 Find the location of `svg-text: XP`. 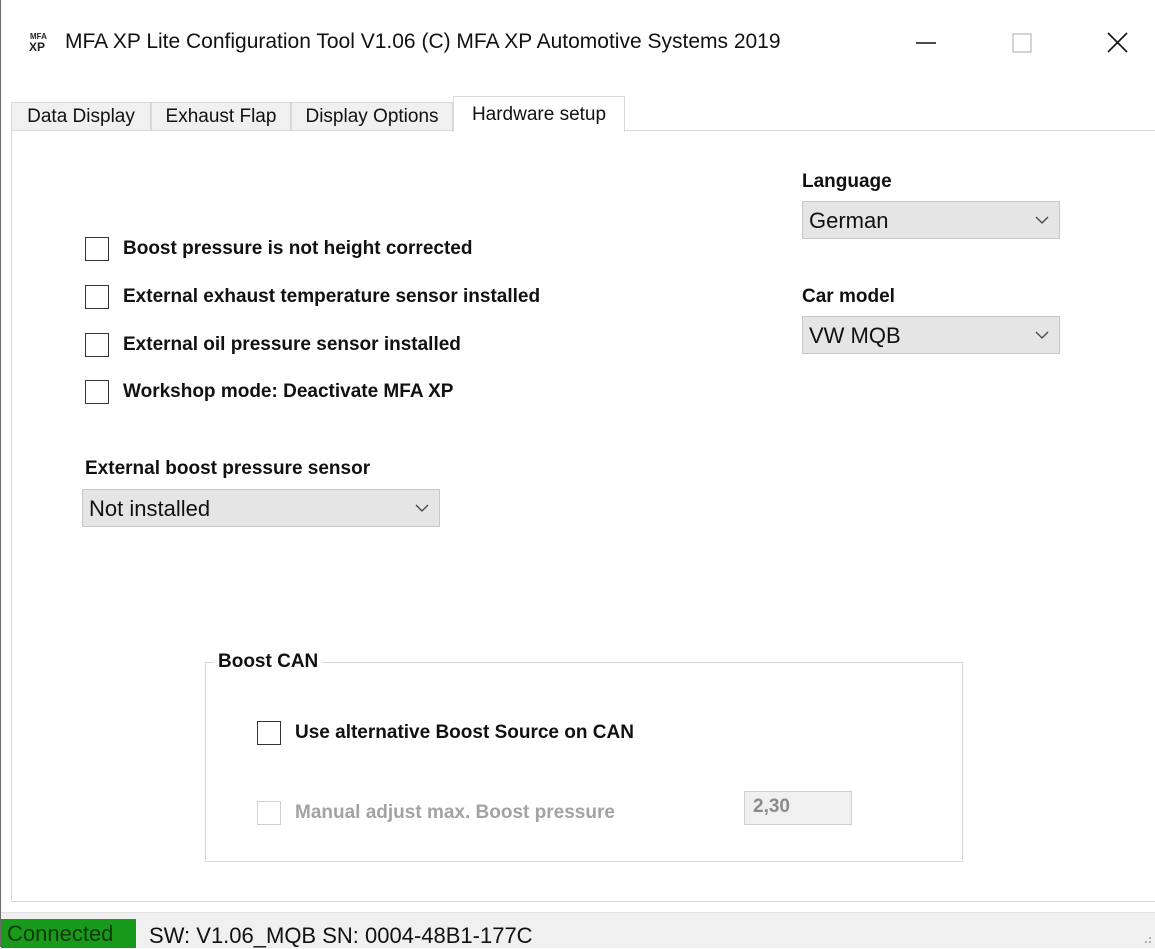

svg-text: XP is located at coordinates (37, 47).